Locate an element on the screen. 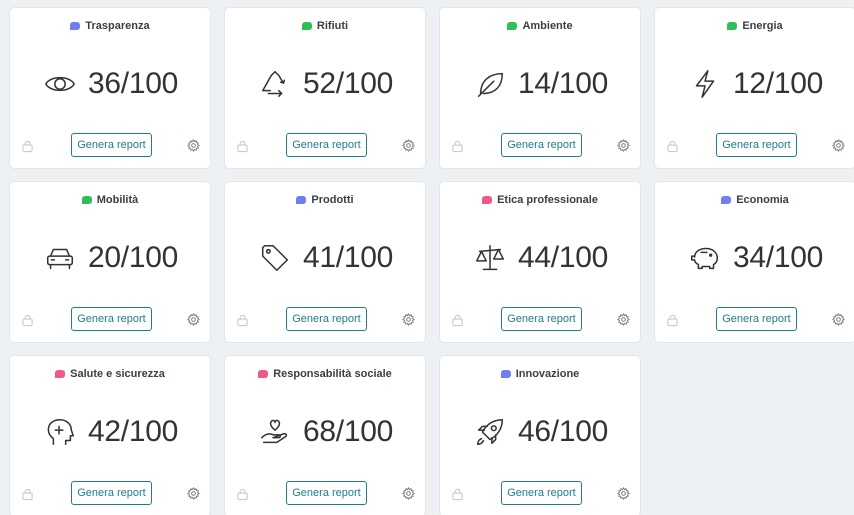 This screenshot has height=515, width=854. head-health-icon is located at coordinates (60, 432).